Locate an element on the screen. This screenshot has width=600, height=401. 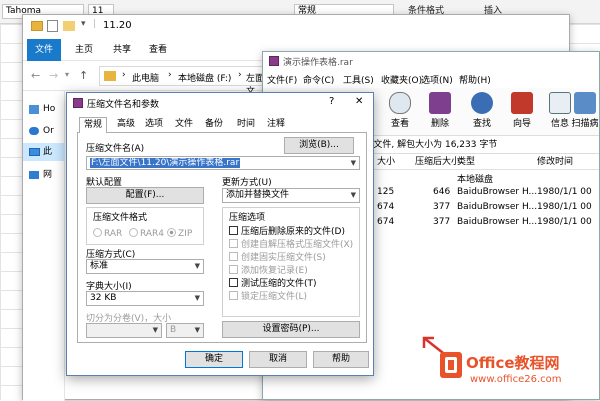
nav-item-this-pc: 此 is located at coordinates (47, 152).